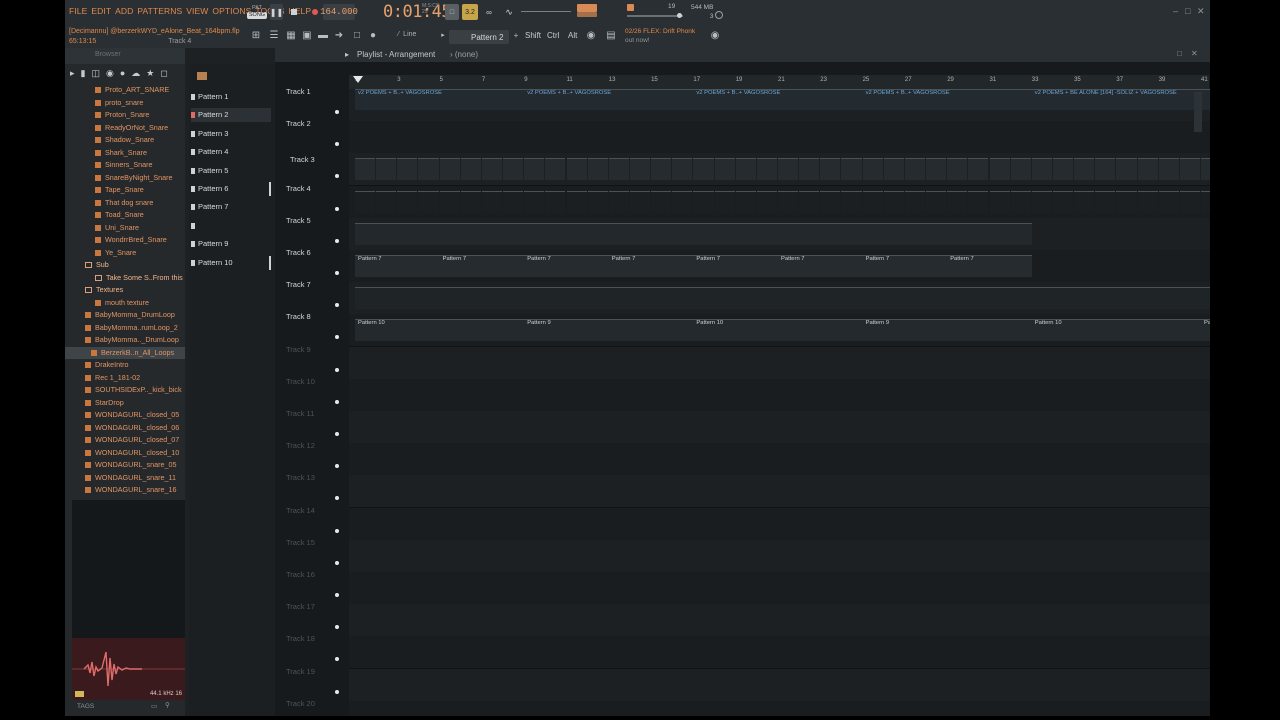 This screenshot has width=1280, height=720. I want to click on track-label: Track 7, so click(298, 284).